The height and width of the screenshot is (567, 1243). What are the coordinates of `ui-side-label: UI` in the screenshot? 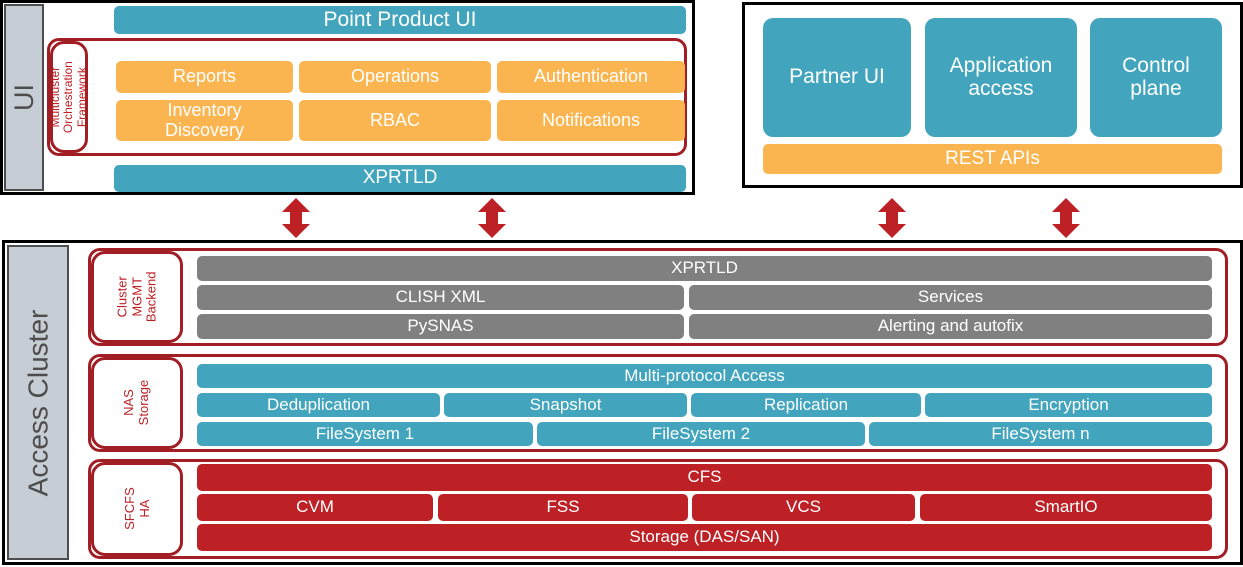 It's located at (24, 97).